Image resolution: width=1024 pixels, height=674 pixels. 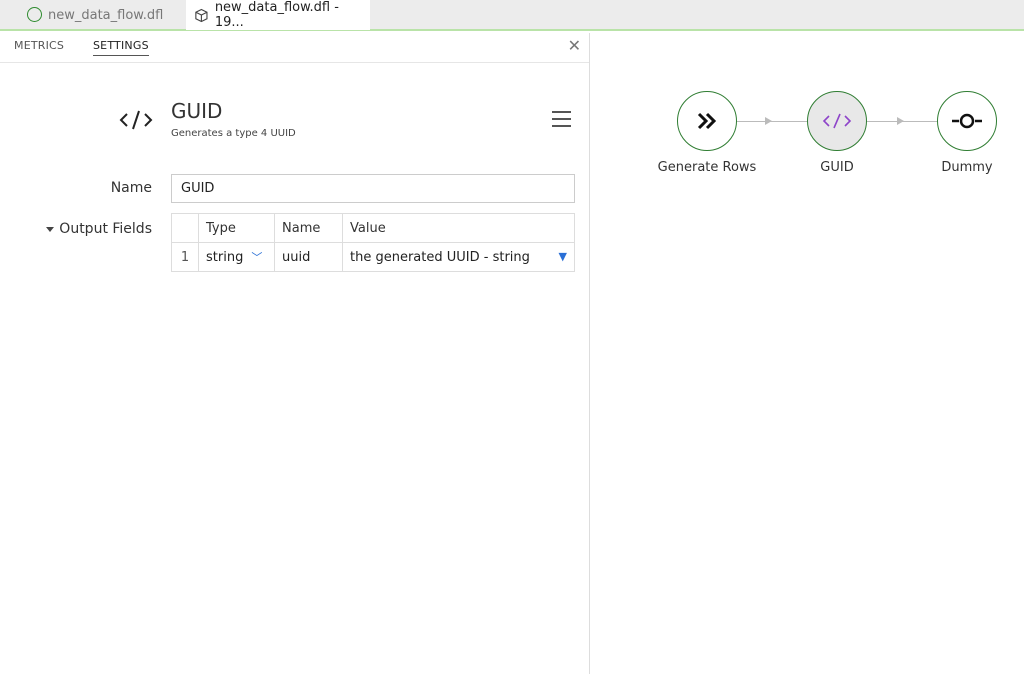 I want to click on node-guid, so click(x=837, y=121).